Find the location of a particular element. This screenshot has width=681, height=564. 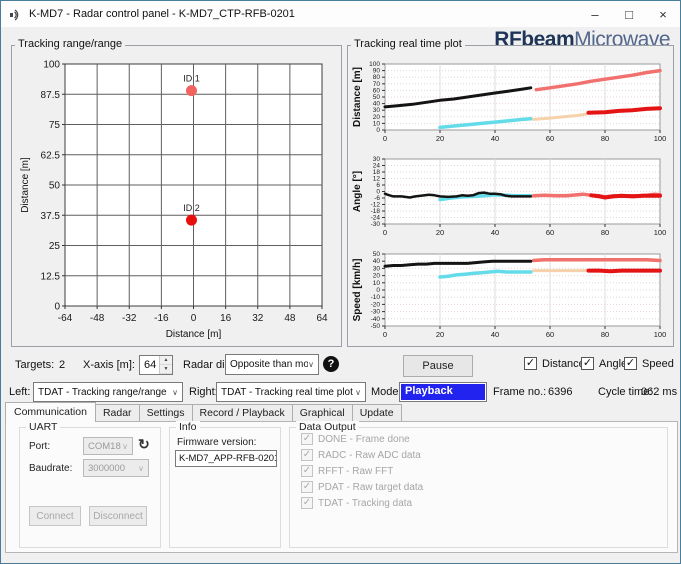

speed-checkbox: ✓ Speed is located at coordinates (649, 363).